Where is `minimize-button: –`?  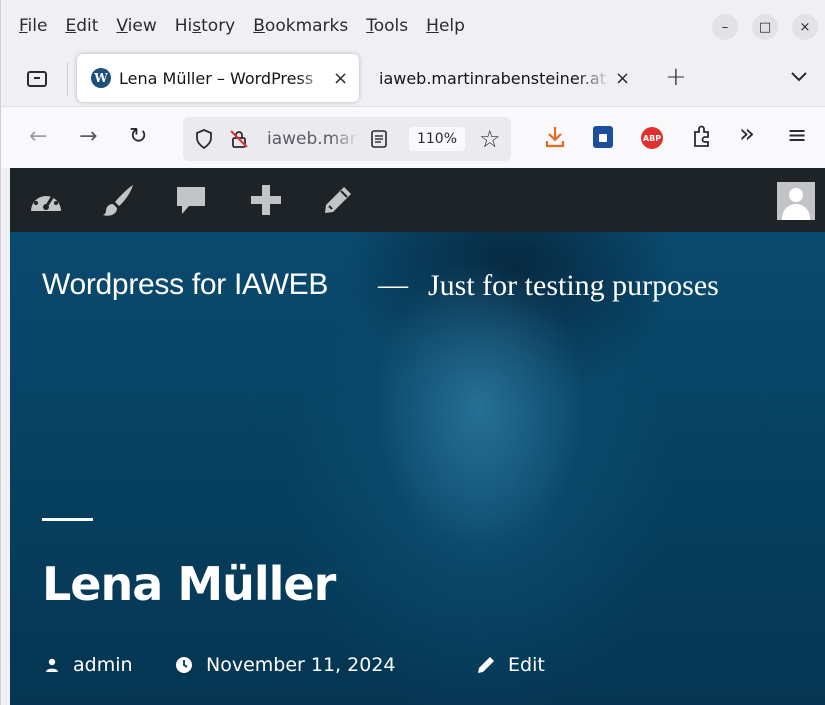
minimize-button: – is located at coordinates (725, 27).